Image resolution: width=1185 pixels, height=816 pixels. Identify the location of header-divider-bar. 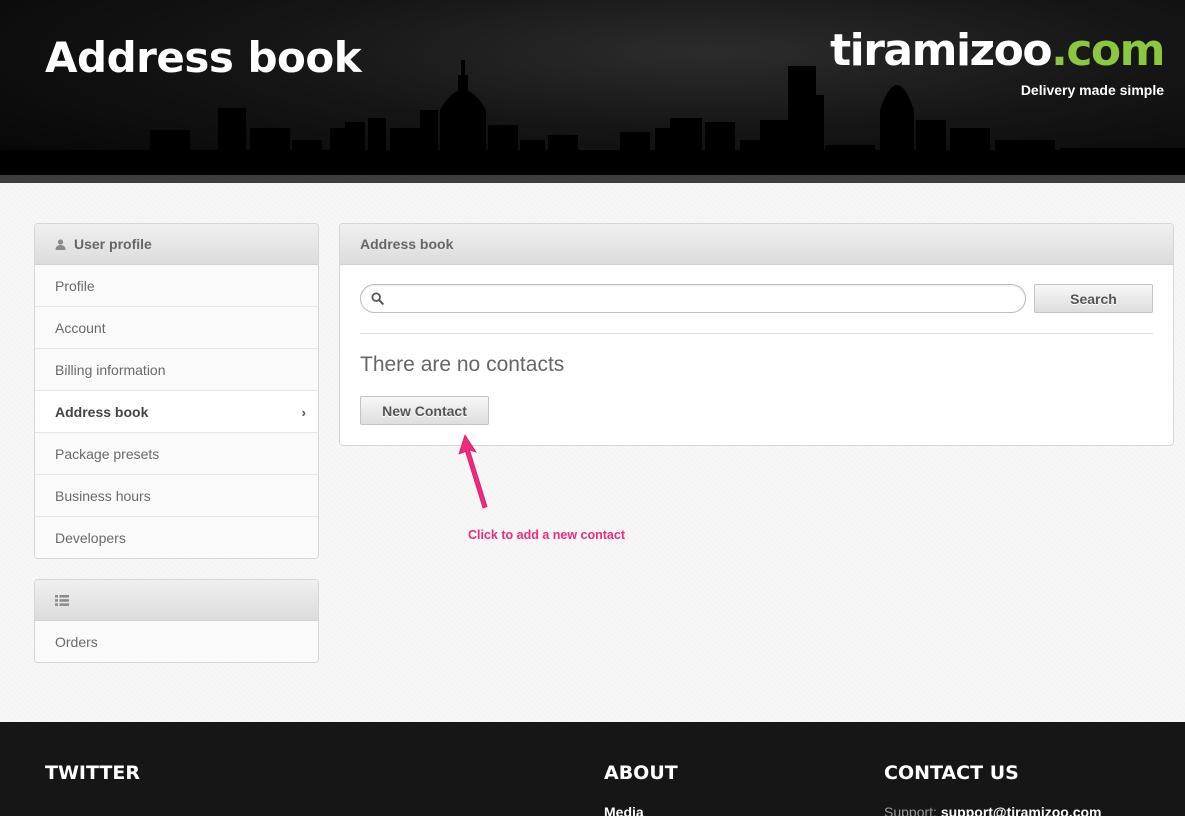
(592, 179).